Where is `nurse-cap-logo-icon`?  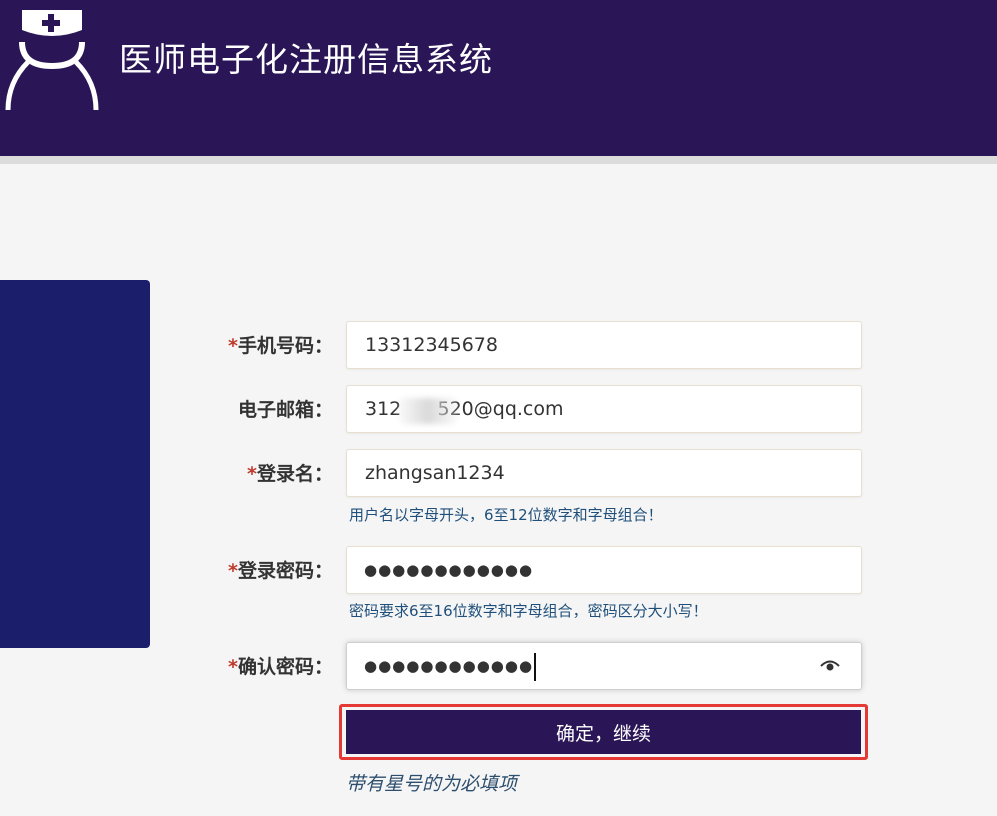 nurse-cap-logo-icon is located at coordinates (52, 60).